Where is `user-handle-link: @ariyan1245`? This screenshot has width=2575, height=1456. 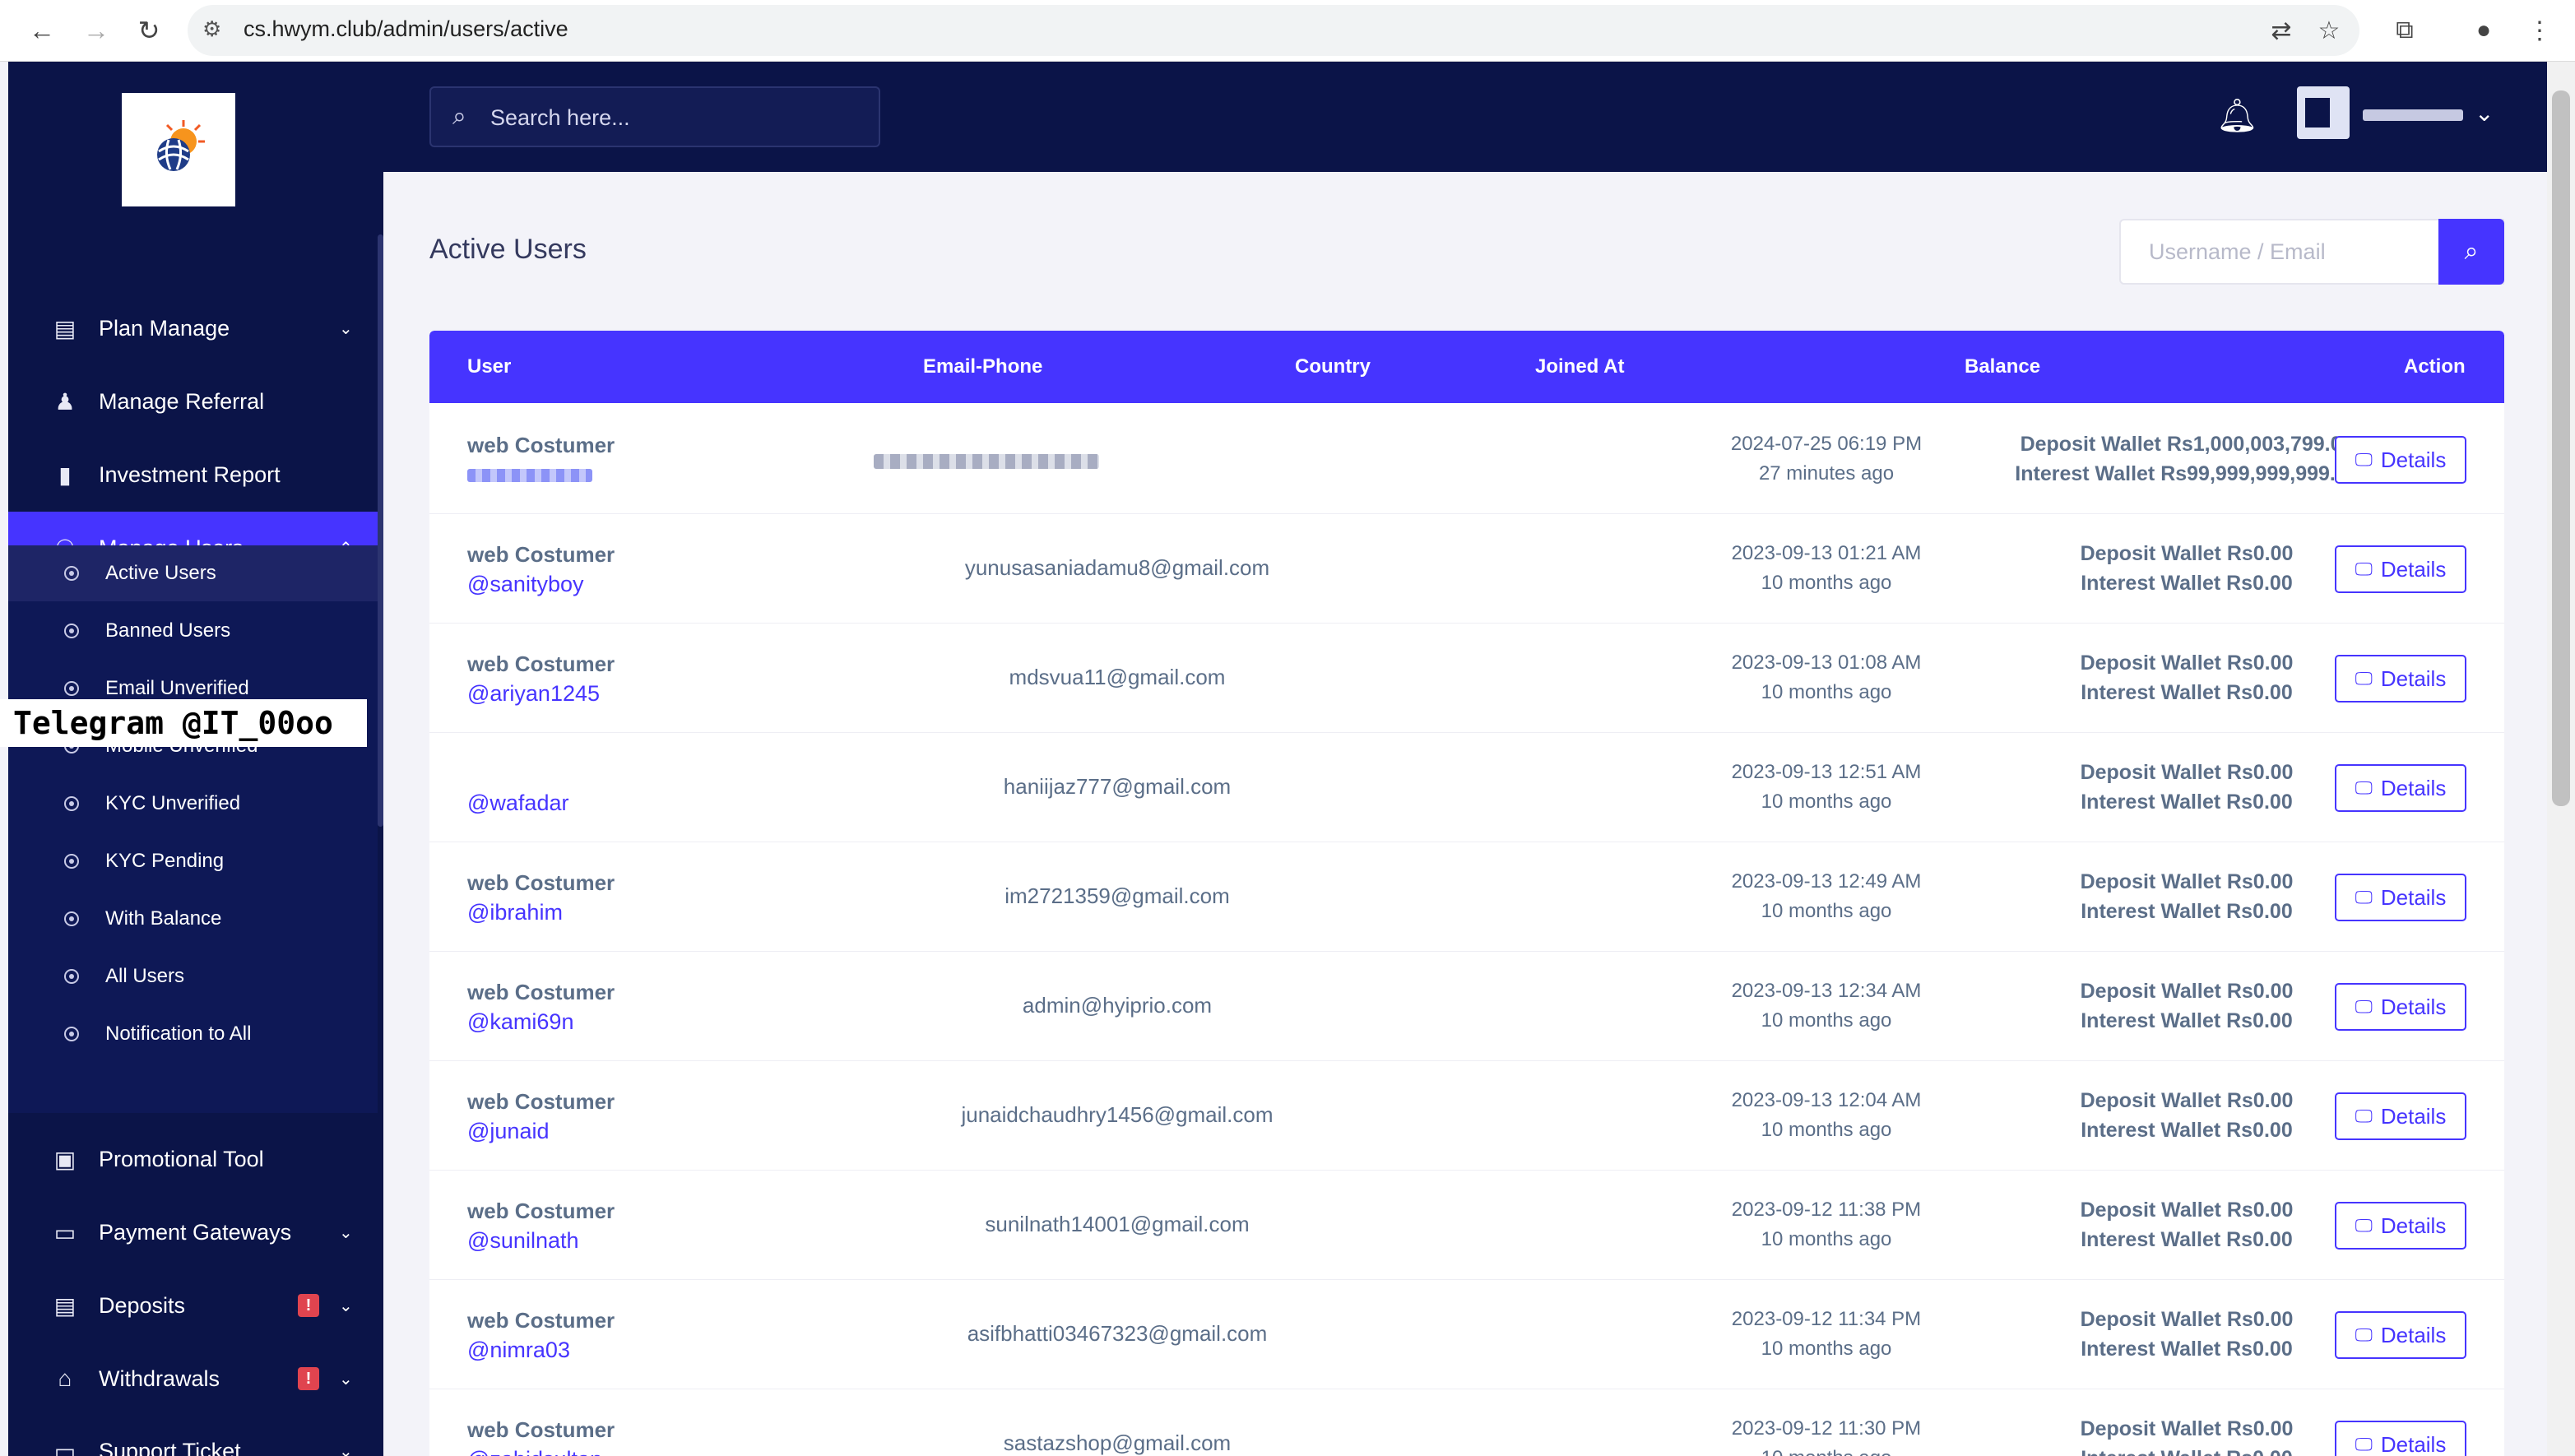
user-handle-link: @ariyan1245 is located at coordinates (533, 694).